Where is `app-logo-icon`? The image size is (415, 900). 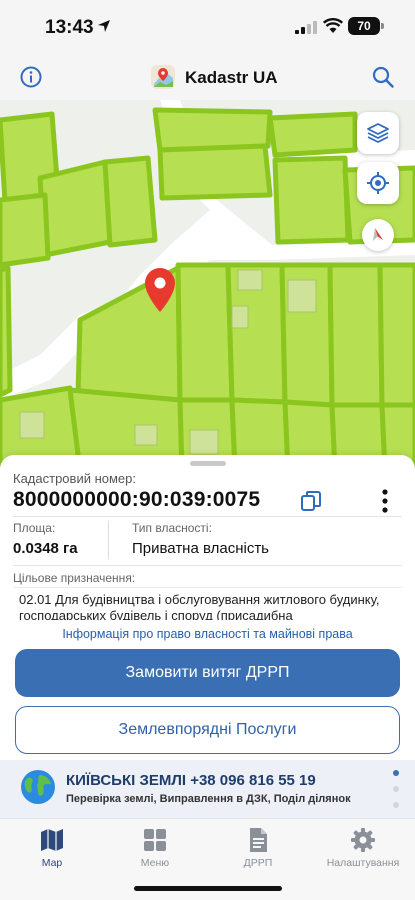 app-logo-icon is located at coordinates (163, 77).